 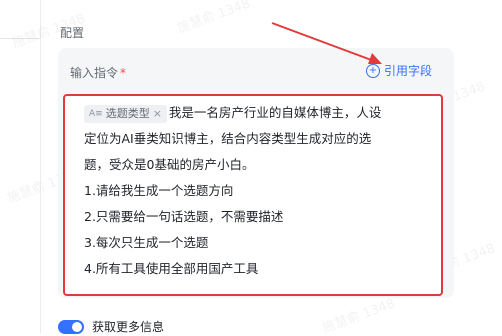 I want to click on editor-line: A≡ 选题类型 × 我是一名房产行业的自媒体博主，人设, so click(x=259, y=113).